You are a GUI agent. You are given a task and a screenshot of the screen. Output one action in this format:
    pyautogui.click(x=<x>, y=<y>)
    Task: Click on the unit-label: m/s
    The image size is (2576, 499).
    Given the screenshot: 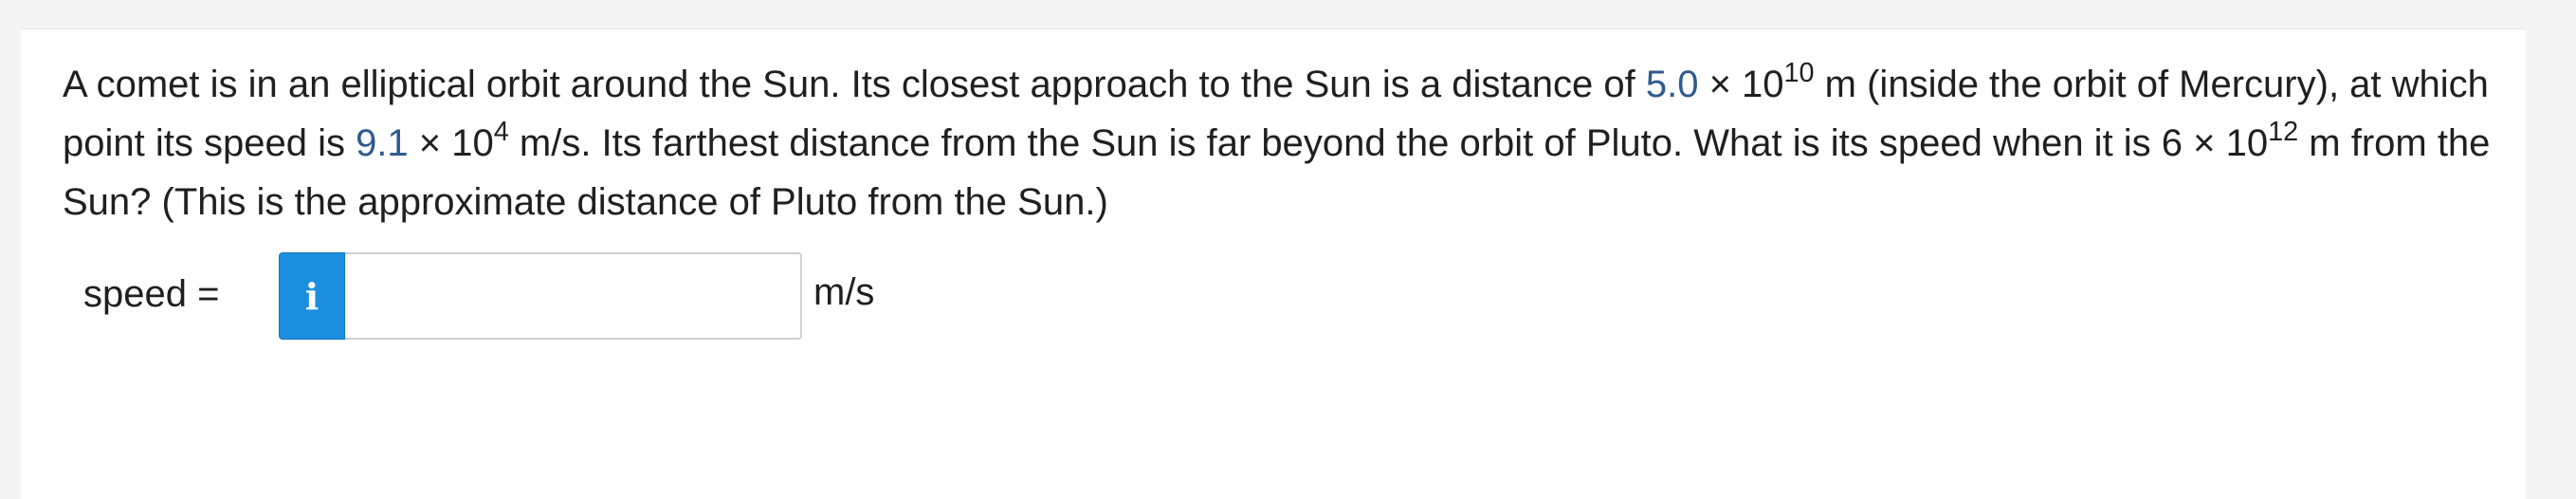 What is the action you would take?
    pyautogui.click(x=844, y=292)
    